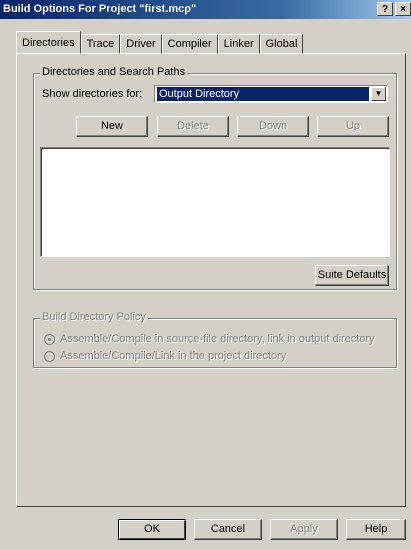 The height and width of the screenshot is (549, 411). I want to click on tab-compiler: Compiler, so click(189, 43).